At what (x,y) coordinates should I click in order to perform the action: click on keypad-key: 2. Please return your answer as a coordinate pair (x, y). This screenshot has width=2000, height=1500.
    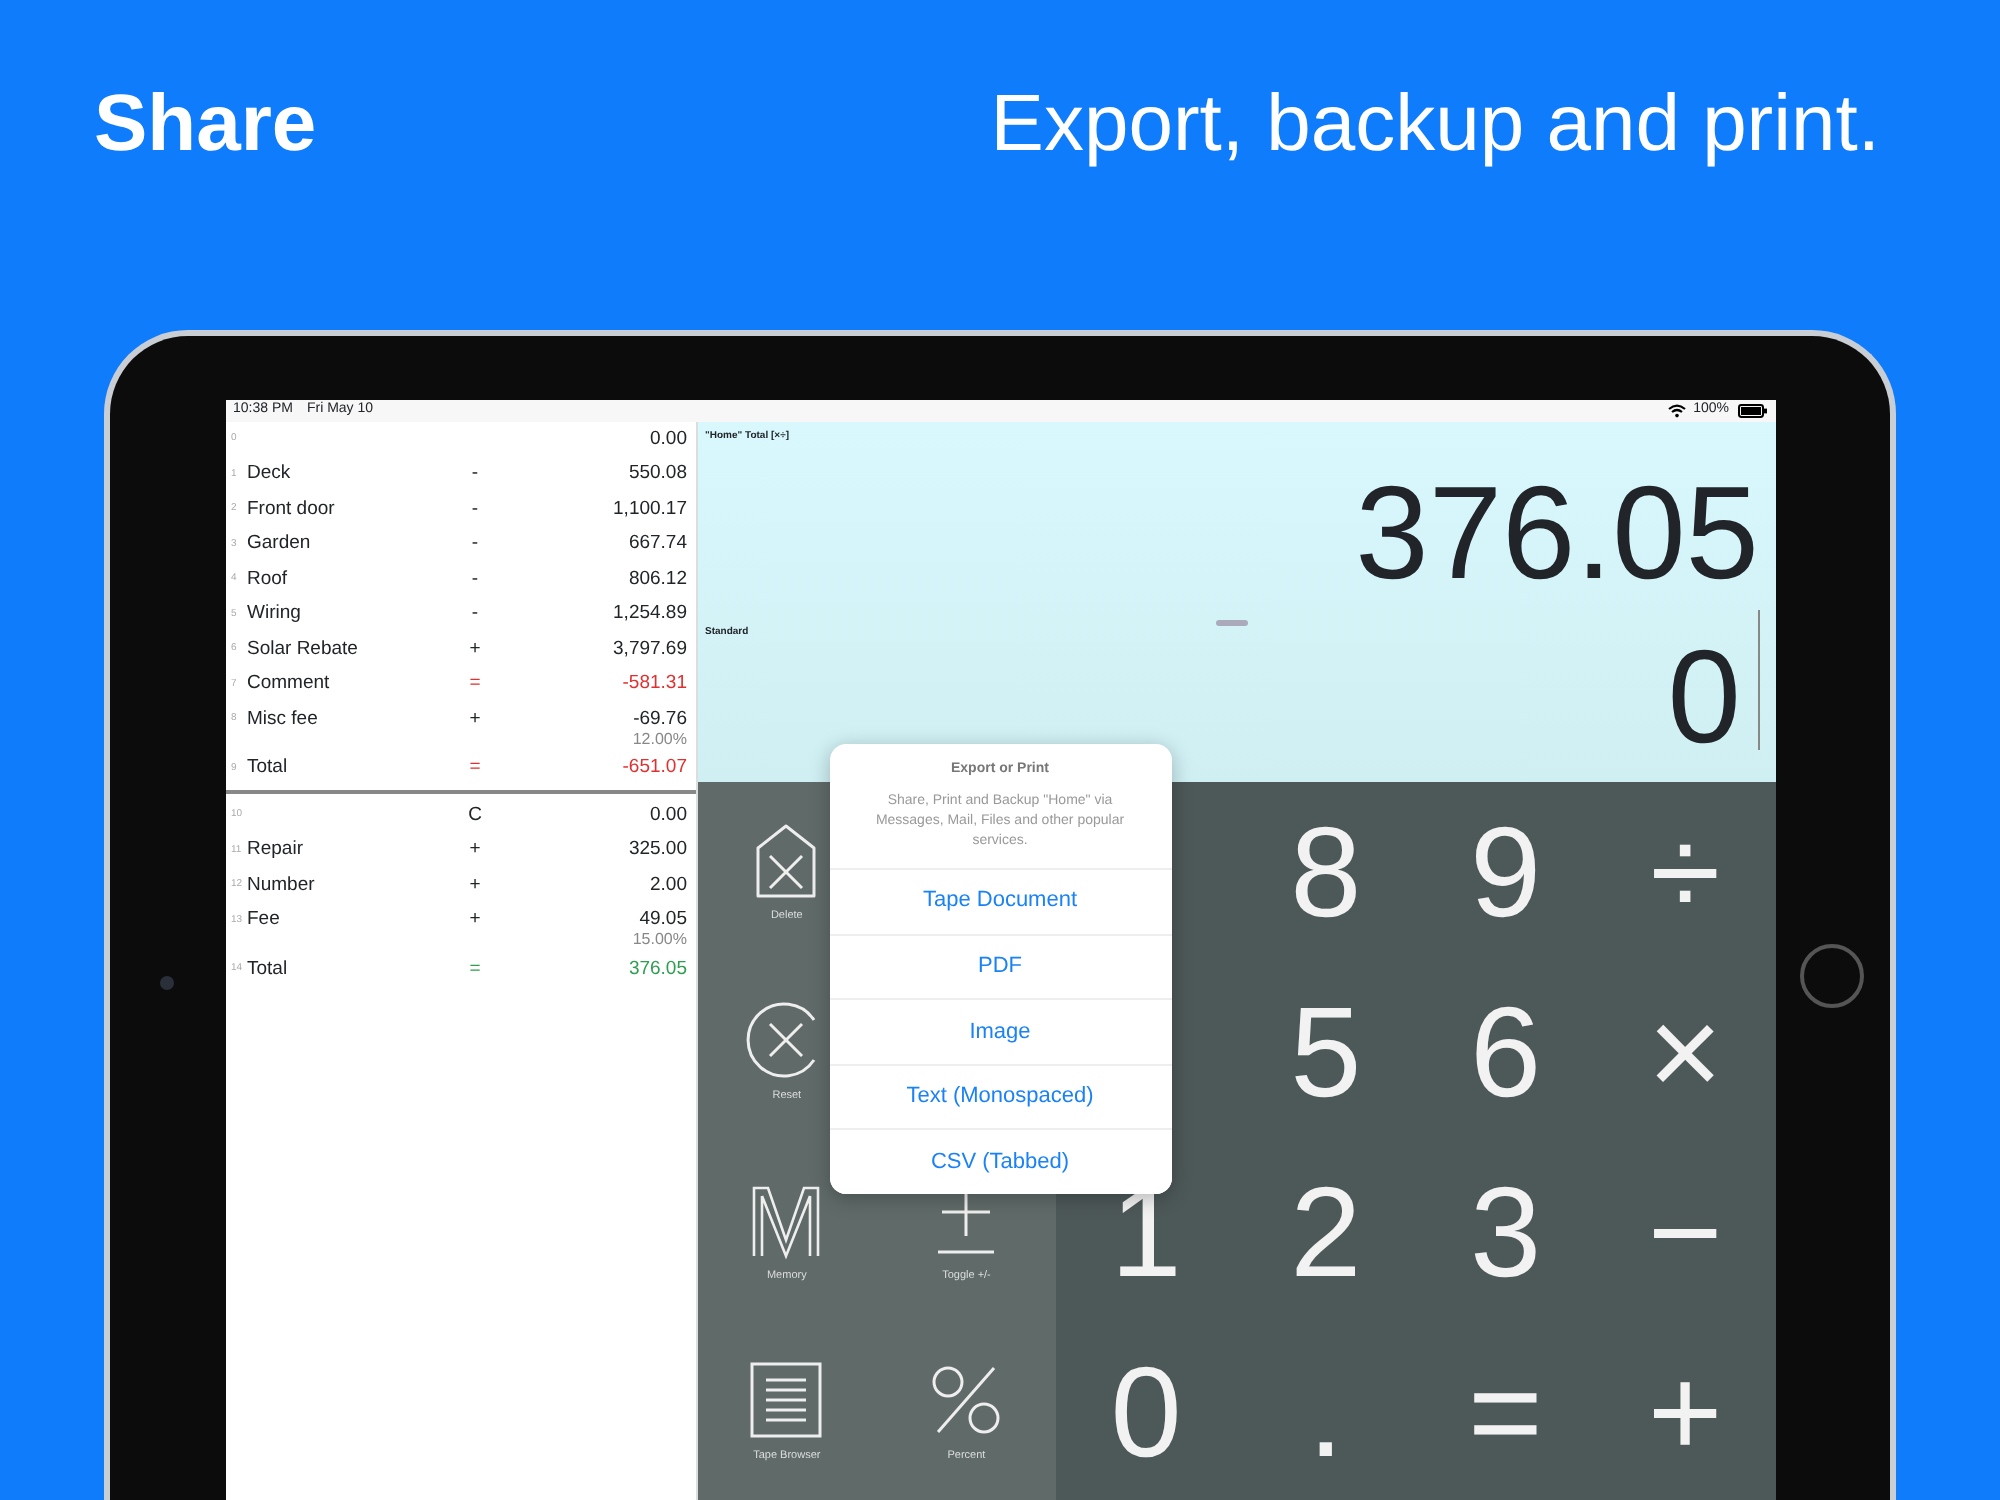
    Looking at the image, I should click on (1326, 1232).